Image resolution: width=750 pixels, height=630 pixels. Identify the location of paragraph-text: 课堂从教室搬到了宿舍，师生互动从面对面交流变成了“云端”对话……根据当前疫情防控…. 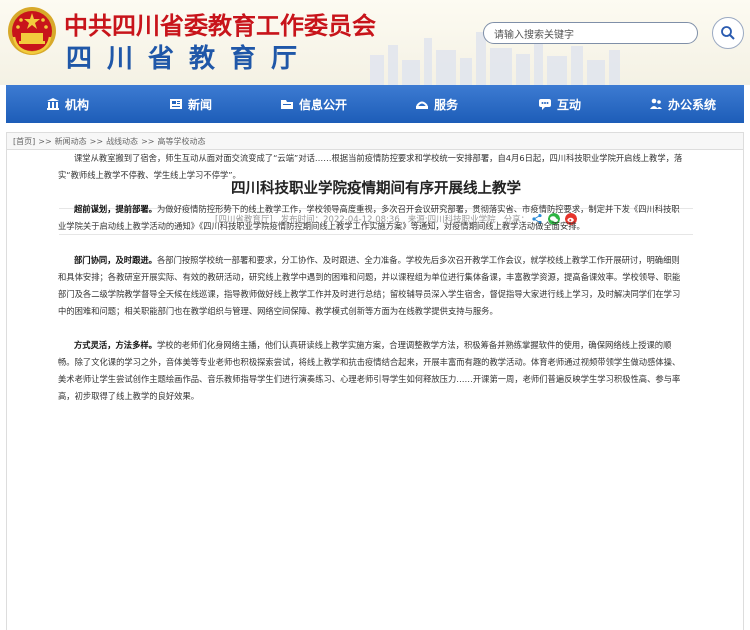
(370, 166).